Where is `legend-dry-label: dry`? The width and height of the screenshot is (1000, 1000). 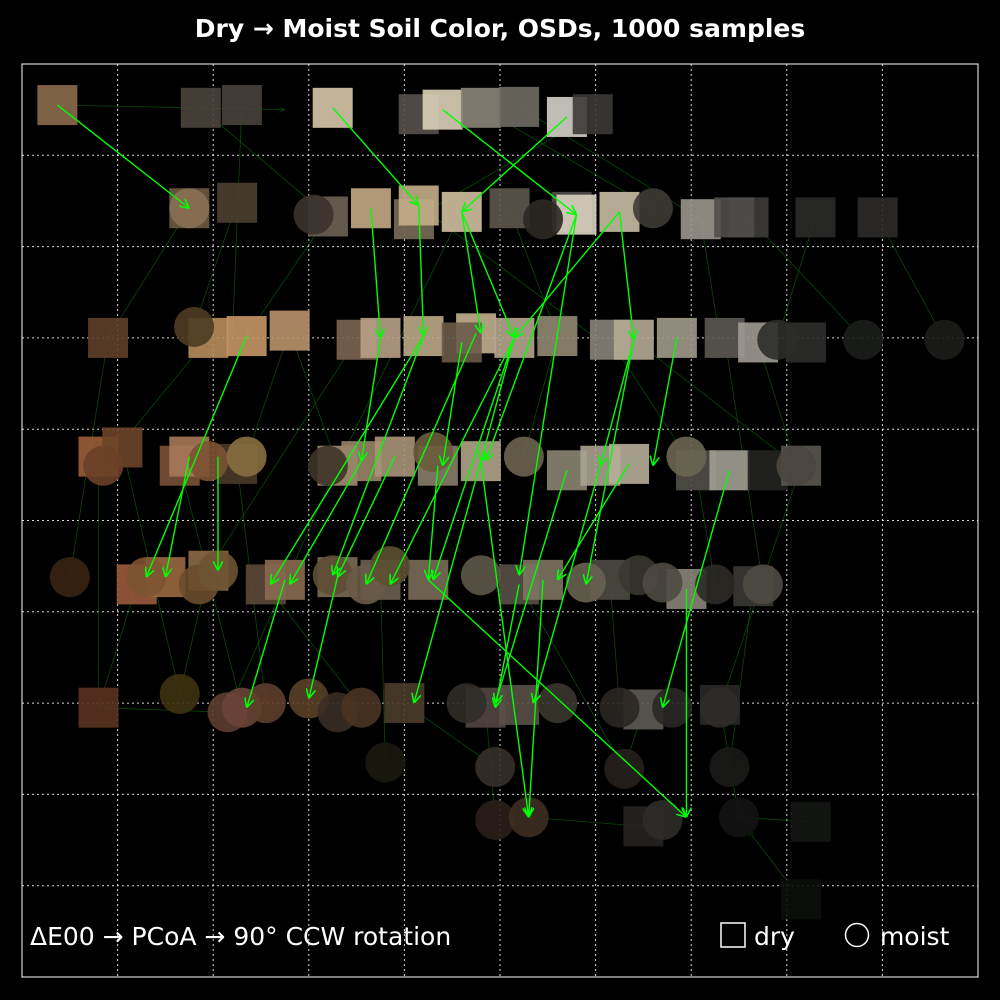 legend-dry-label: dry is located at coordinates (774, 936).